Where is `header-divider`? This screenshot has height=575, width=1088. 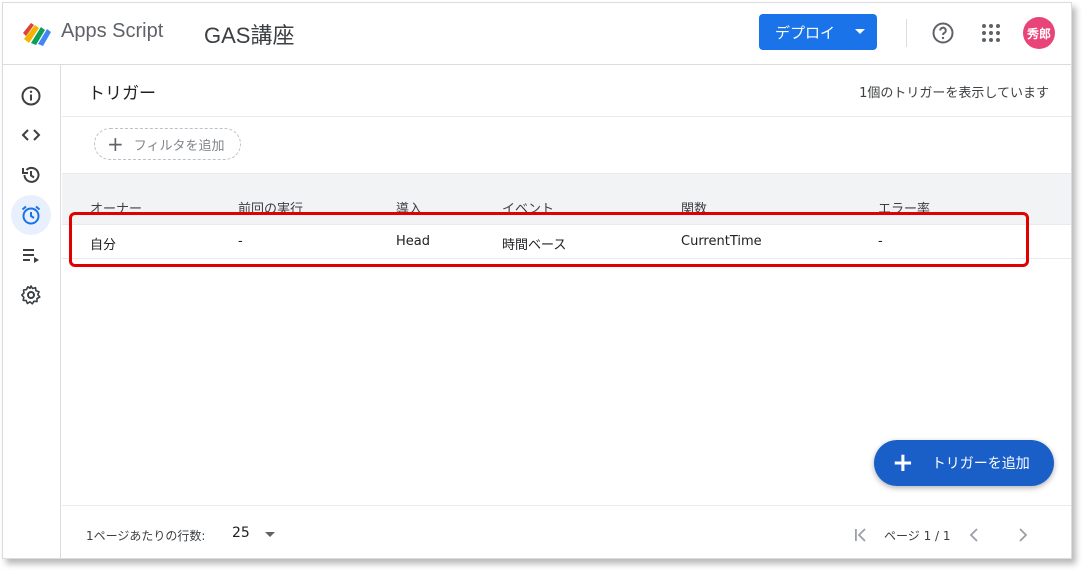
header-divider is located at coordinates (906, 33).